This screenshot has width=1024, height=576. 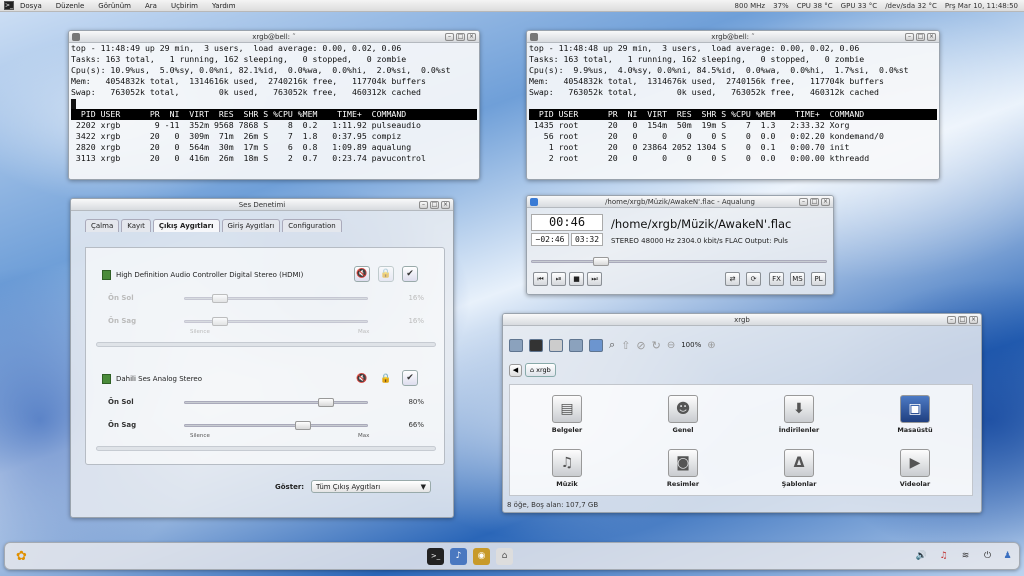 What do you see at coordinates (186, 225) in the screenshot?
I see `tab-output-devices: Çıkış Aygıtları` at bounding box center [186, 225].